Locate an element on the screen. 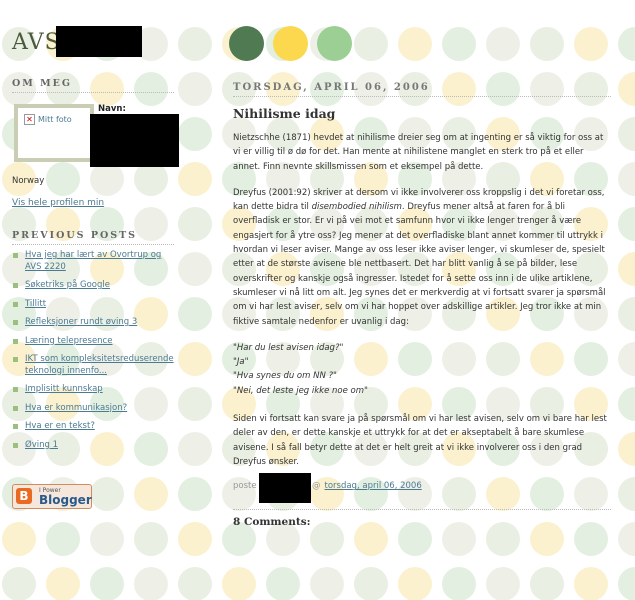  previous-post-item: Søketriks på Google is located at coordinates (93, 286).